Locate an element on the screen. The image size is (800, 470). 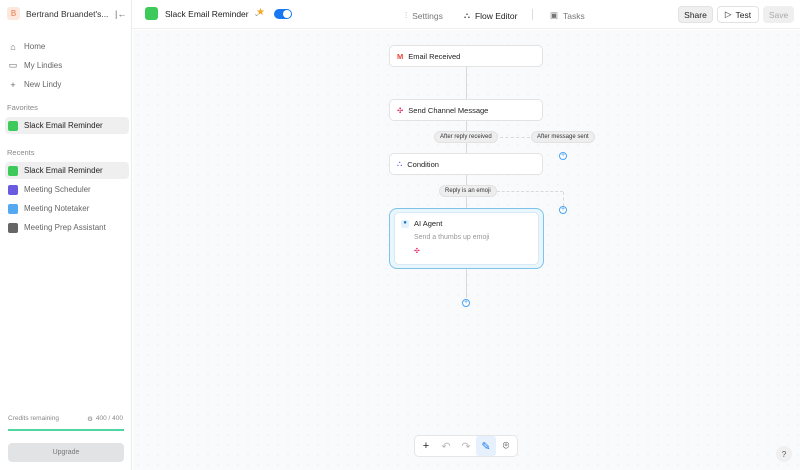
node-email-received: M Email Received is located at coordinates (466, 56).